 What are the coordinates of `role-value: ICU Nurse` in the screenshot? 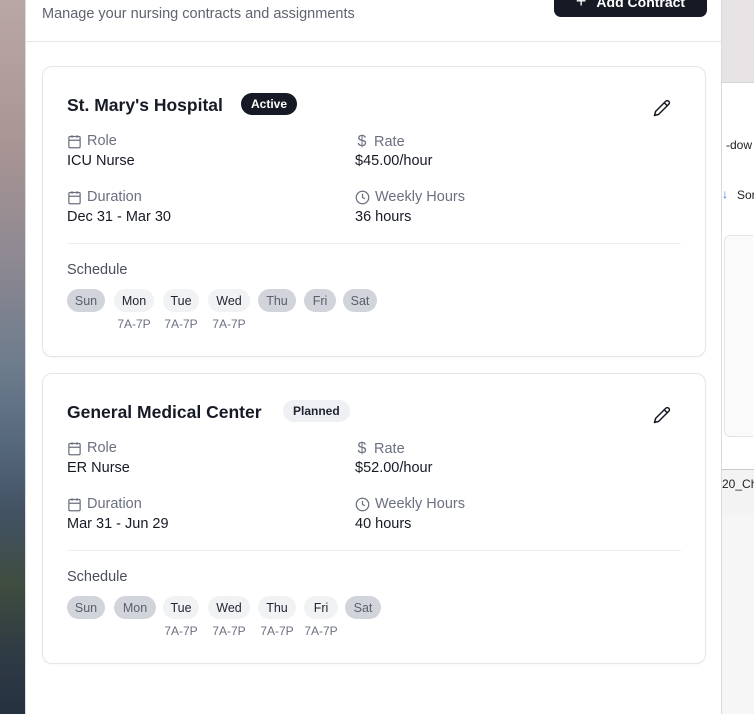 It's located at (101, 161).